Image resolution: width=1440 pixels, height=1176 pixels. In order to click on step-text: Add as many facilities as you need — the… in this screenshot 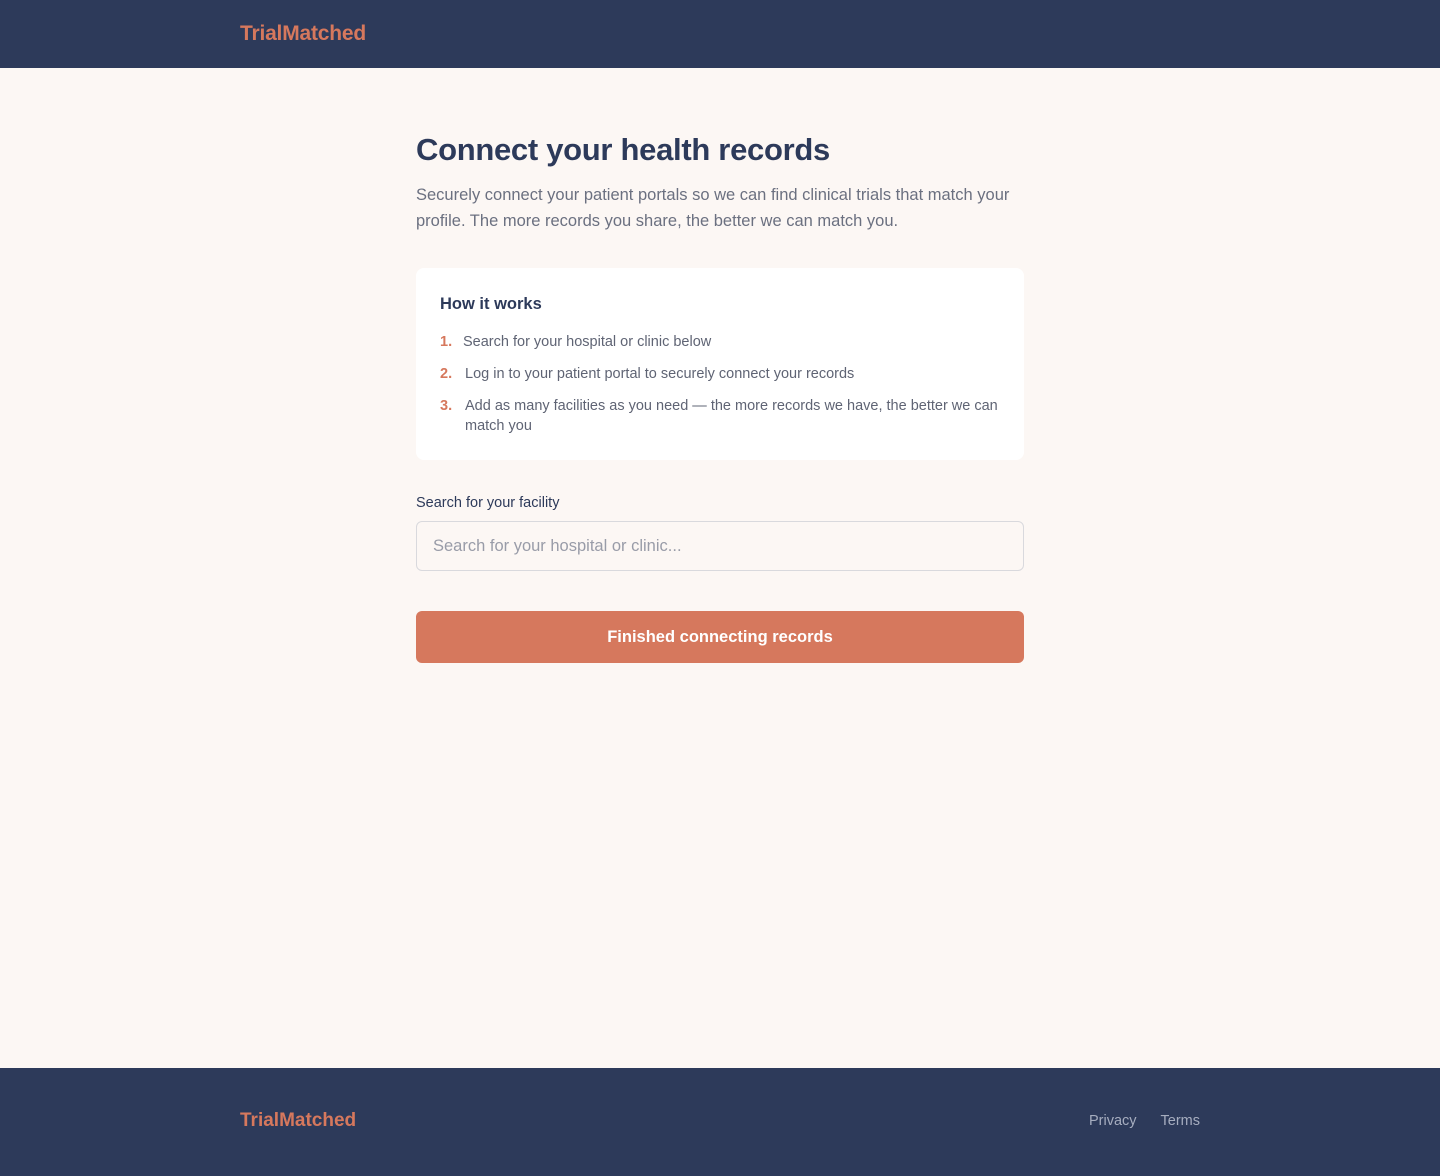, I will do `click(731, 416)`.